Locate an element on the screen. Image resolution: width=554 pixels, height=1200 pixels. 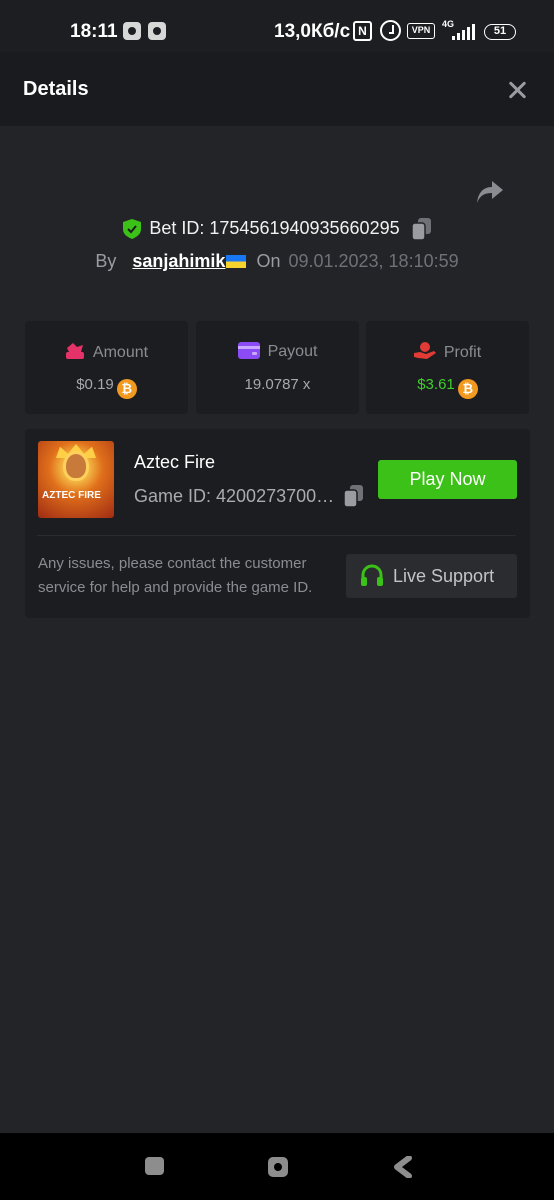
profit-value: $3.61 is located at coordinates (436, 384).